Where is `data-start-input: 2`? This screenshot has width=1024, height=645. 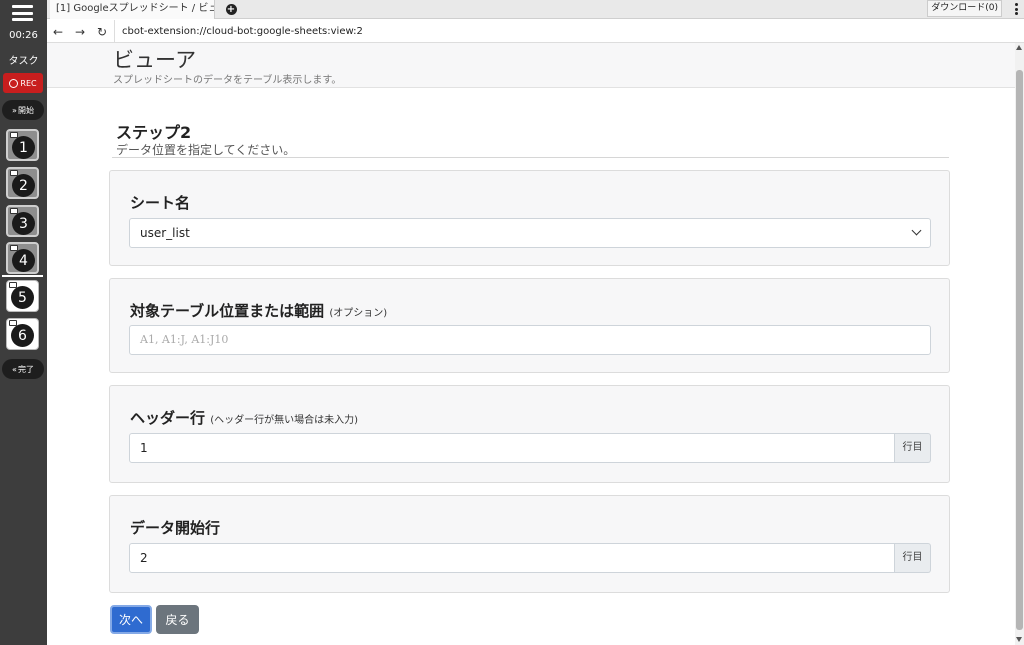
data-start-input: 2 is located at coordinates (512, 558).